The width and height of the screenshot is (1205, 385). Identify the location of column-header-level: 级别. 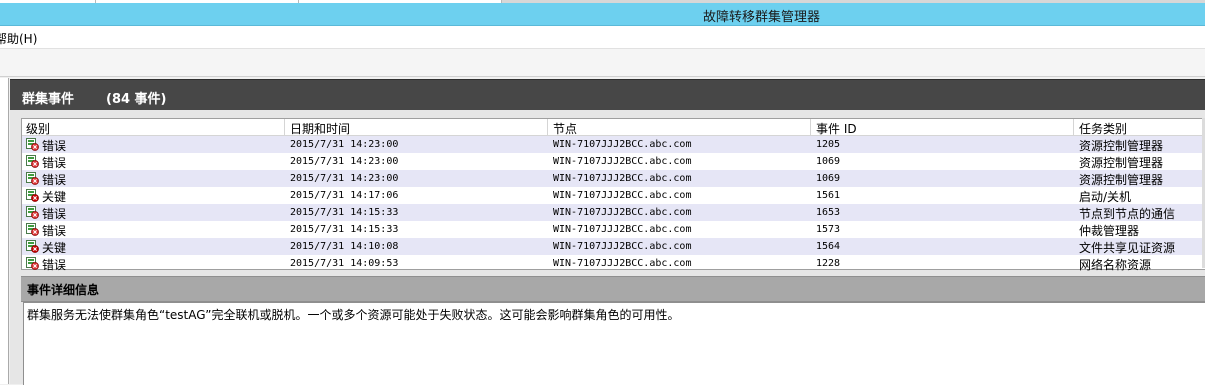
(38, 128).